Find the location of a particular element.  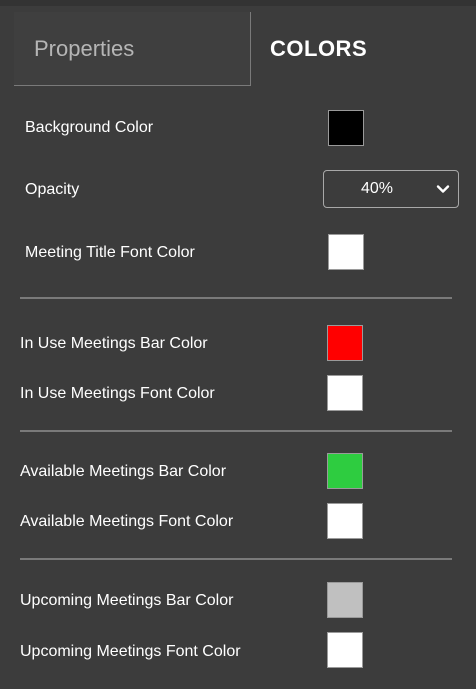

upcoming-bar-color-swatch is located at coordinates (345, 600).